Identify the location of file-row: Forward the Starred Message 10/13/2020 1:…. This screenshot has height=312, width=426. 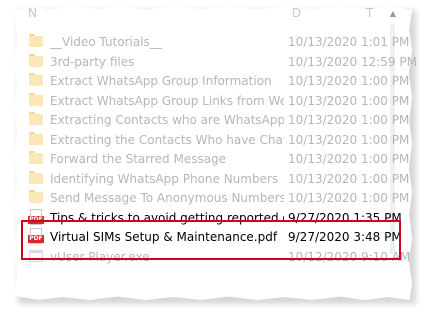
(218, 159).